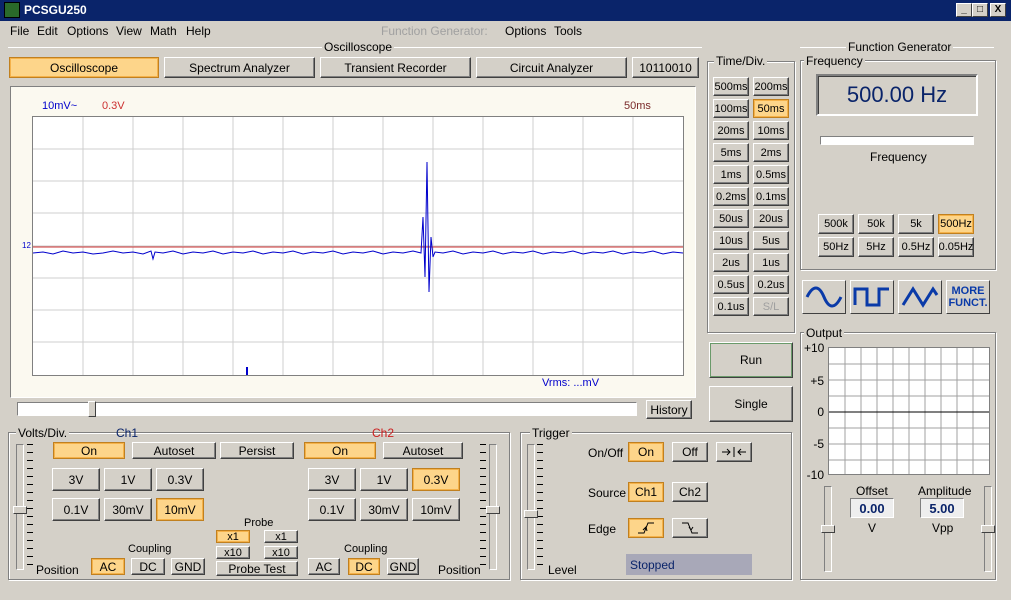  Describe the element at coordinates (731, 174) in the screenshot. I see `timediv-1ms-button: 1ms` at that location.